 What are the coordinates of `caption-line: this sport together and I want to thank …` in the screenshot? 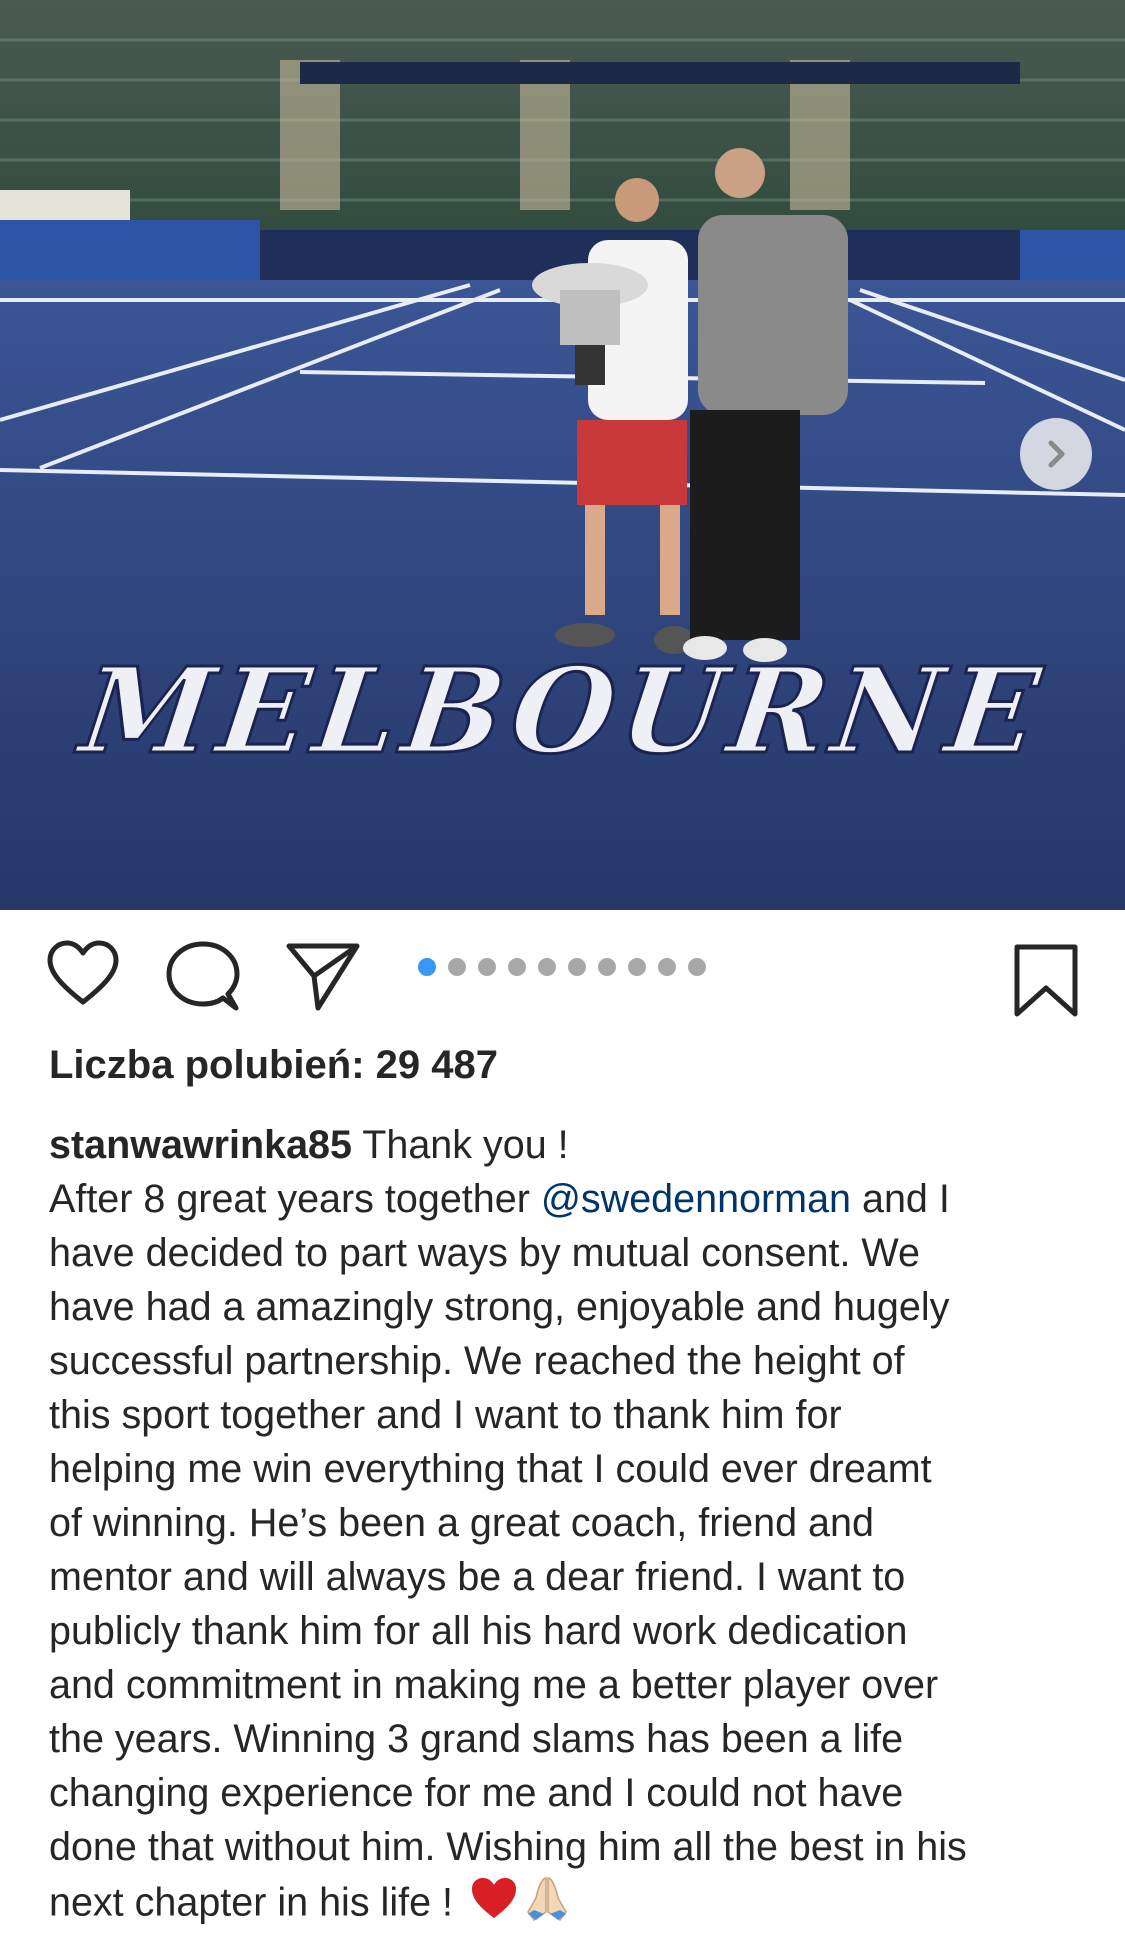 It's located at (445, 1415).